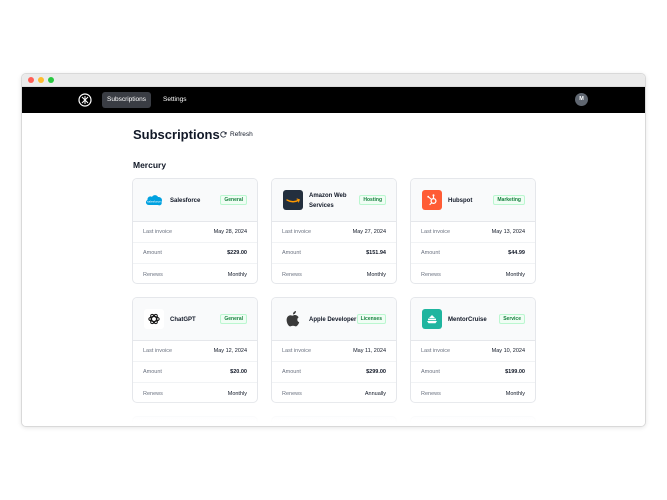  I want to click on apple-icon, so click(293, 319).